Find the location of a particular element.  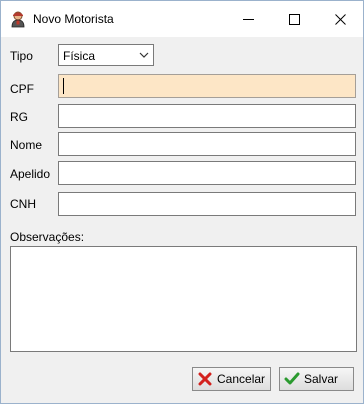

cpf-field is located at coordinates (207, 86).